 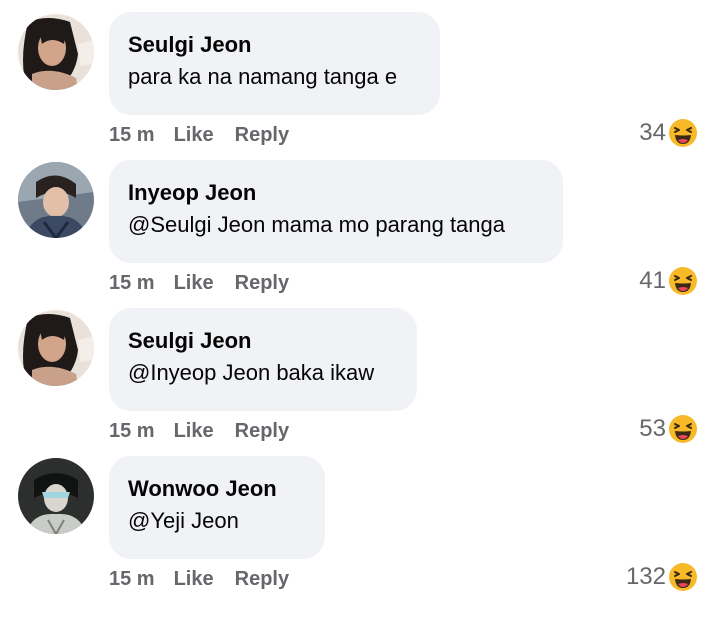 What do you see at coordinates (263, 76) in the screenshot?
I see `comment-text: para ka na namang tanga e` at bounding box center [263, 76].